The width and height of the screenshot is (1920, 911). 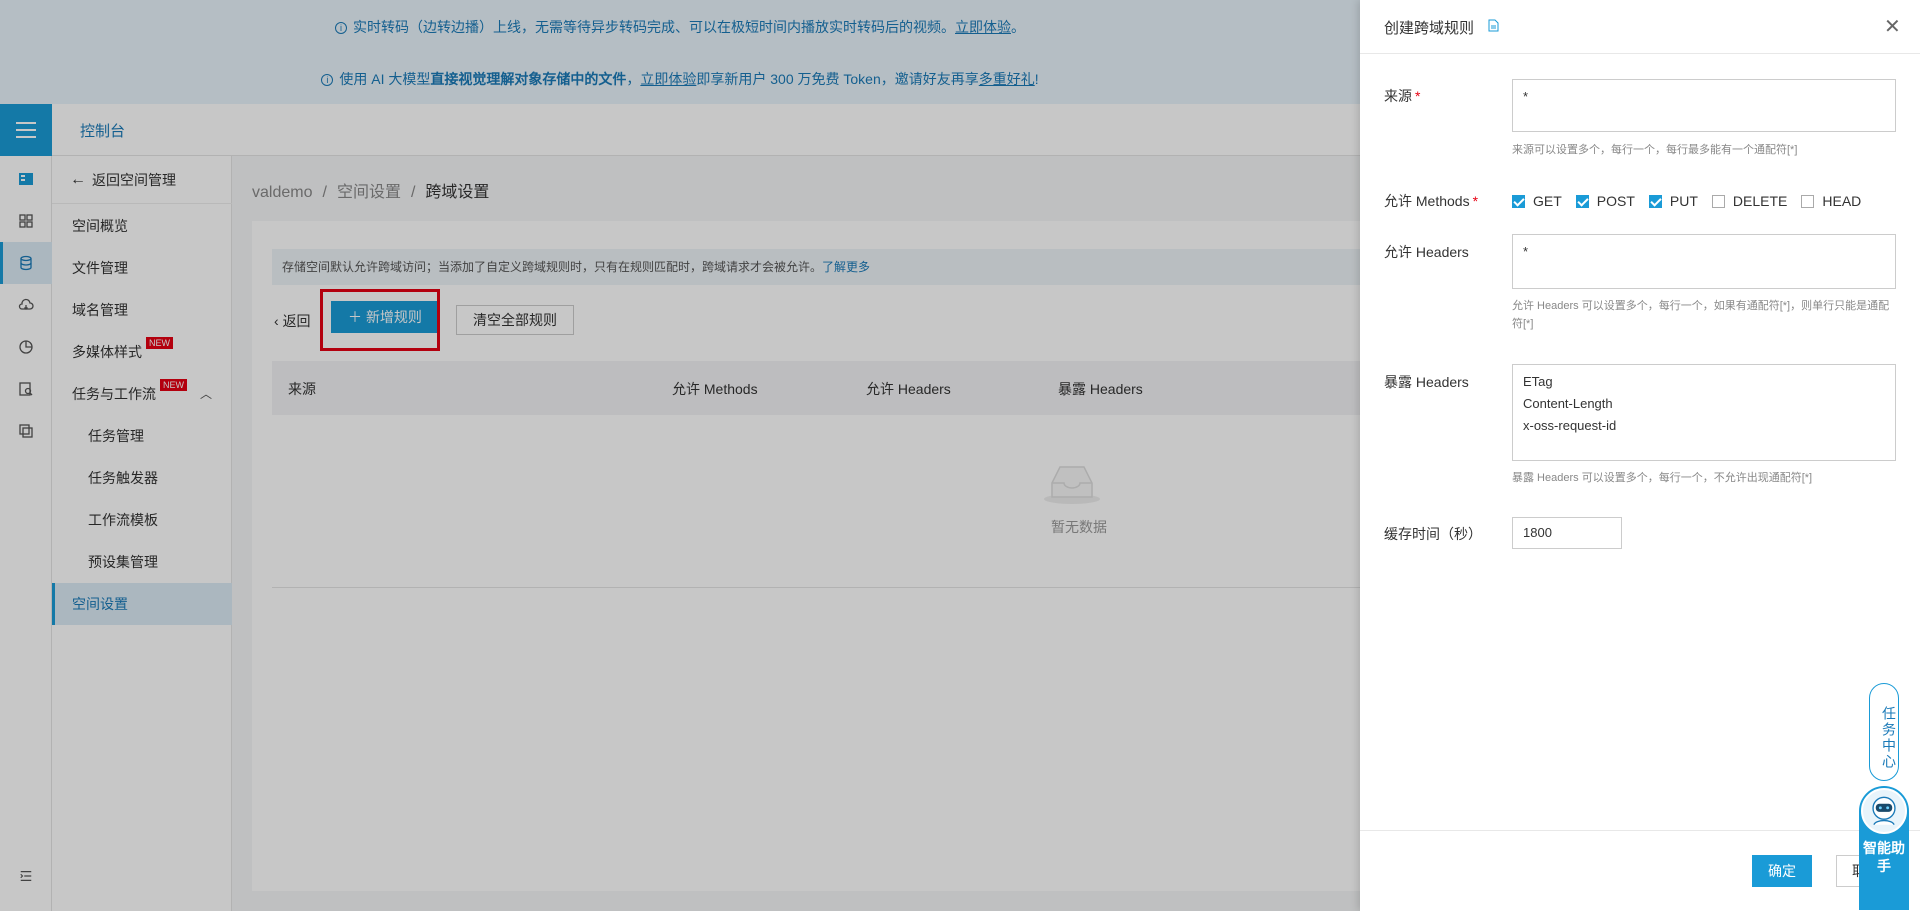 I want to click on origin-textarea: *, so click(x=1704, y=105).